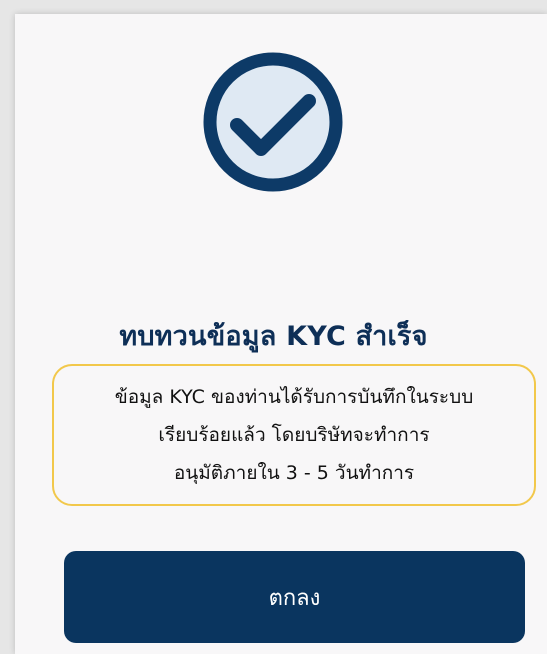 Image resolution: width=547 pixels, height=654 pixels. I want to click on dialog-title: ทบทวนข้อมูล KYC สำเร็จ, so click(273, 336).